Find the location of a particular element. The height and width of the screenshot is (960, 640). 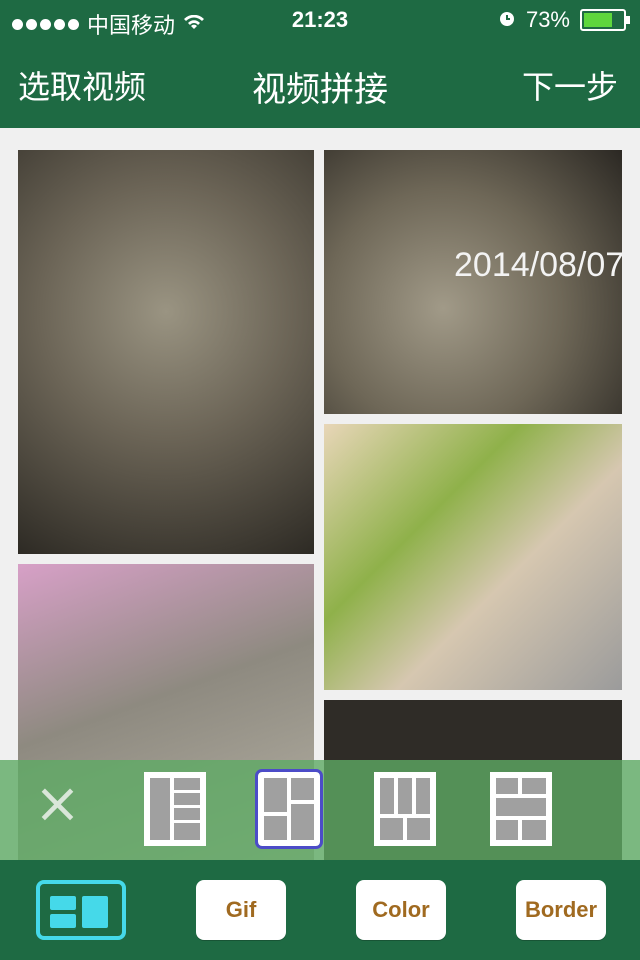

status-right: 73% is located at coordinates (564, 20).